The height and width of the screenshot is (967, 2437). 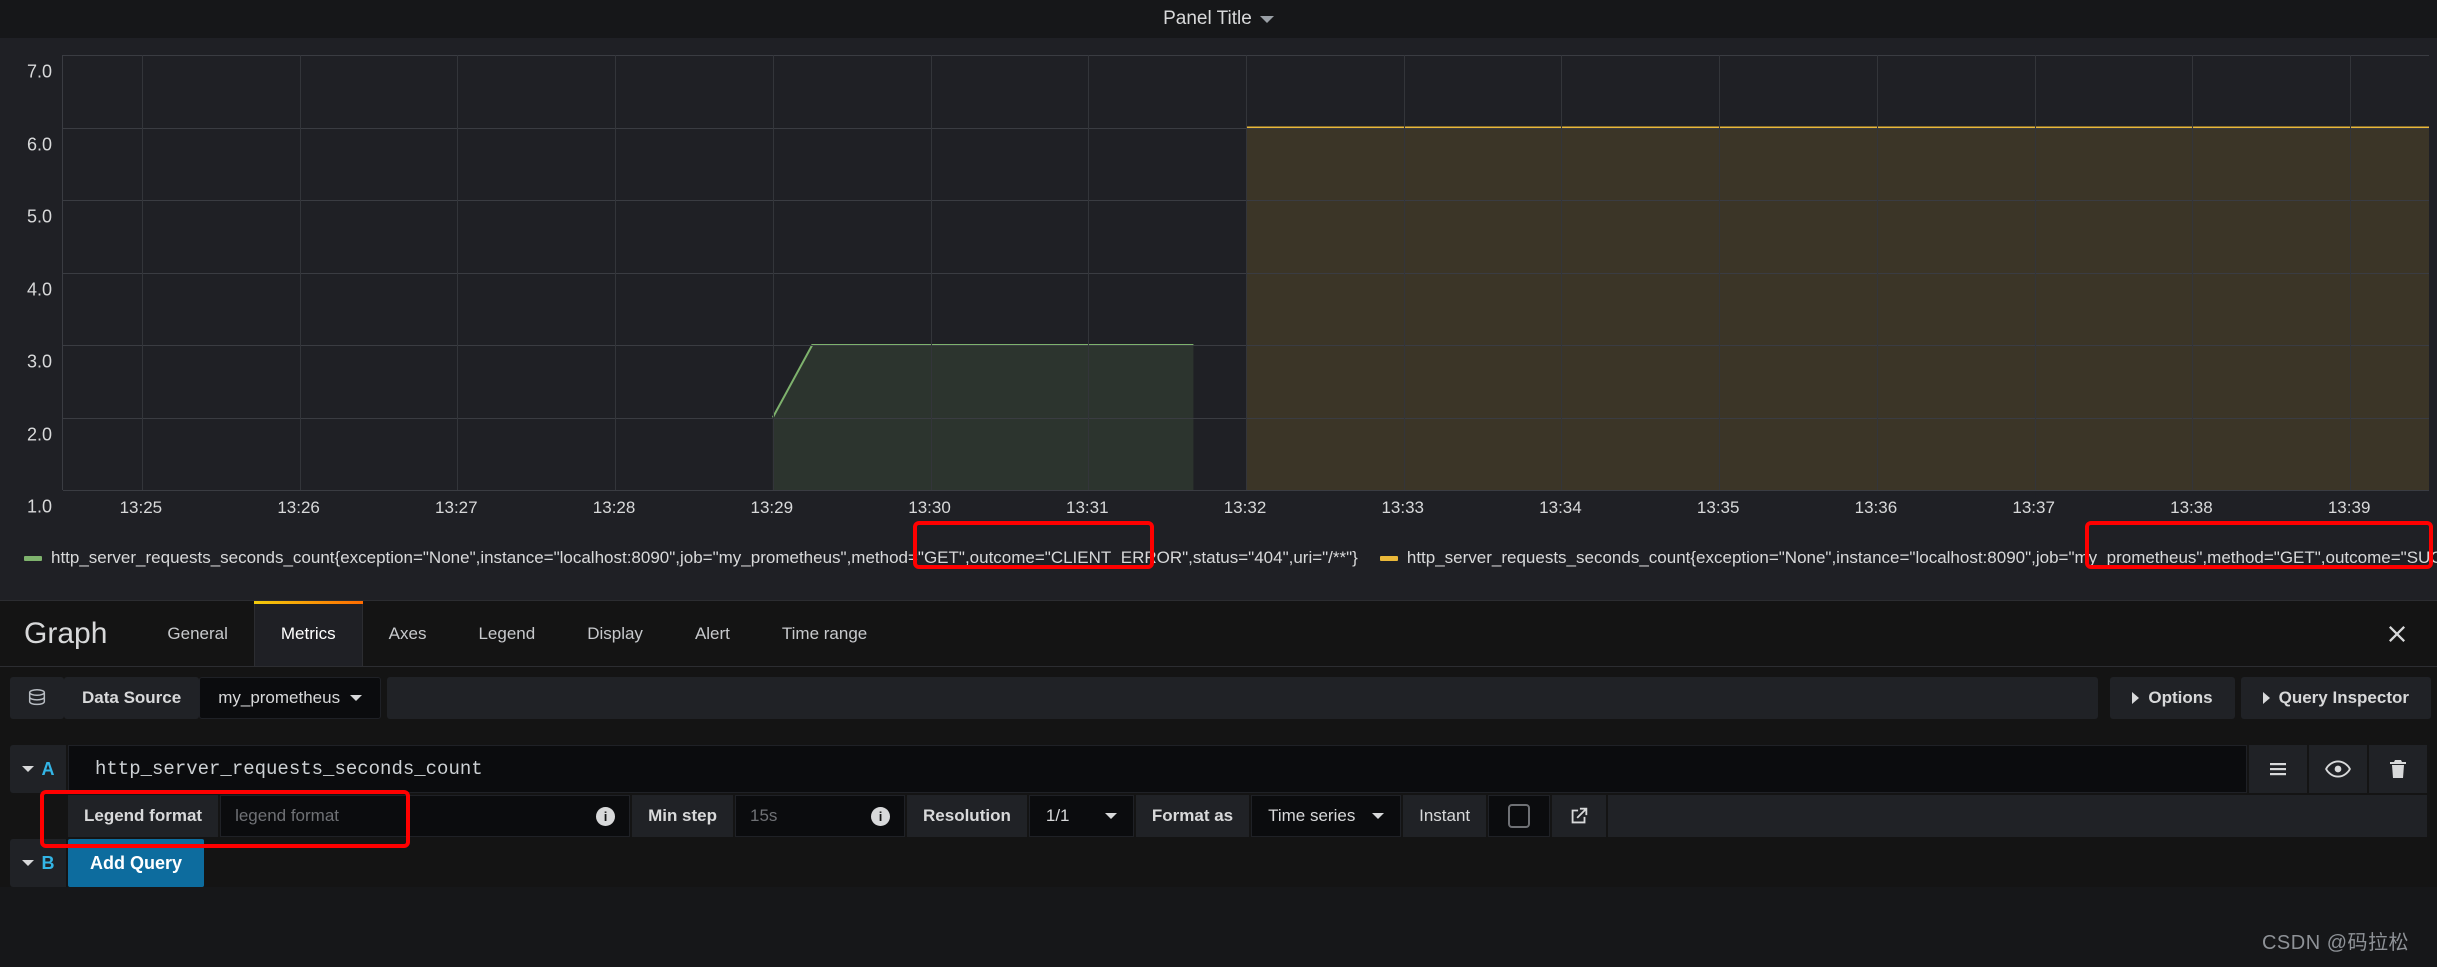 I want to click on legend-format-label: Legend format, so click(x=143, y=816).